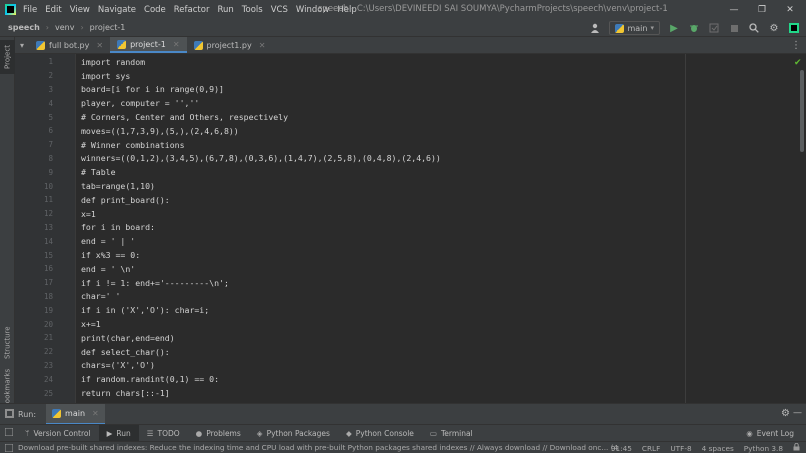  What do you see at coordinates (192, 10) in the screenshot?
I see `menu-refactor: Refactor` at bounding box center [192, 10].